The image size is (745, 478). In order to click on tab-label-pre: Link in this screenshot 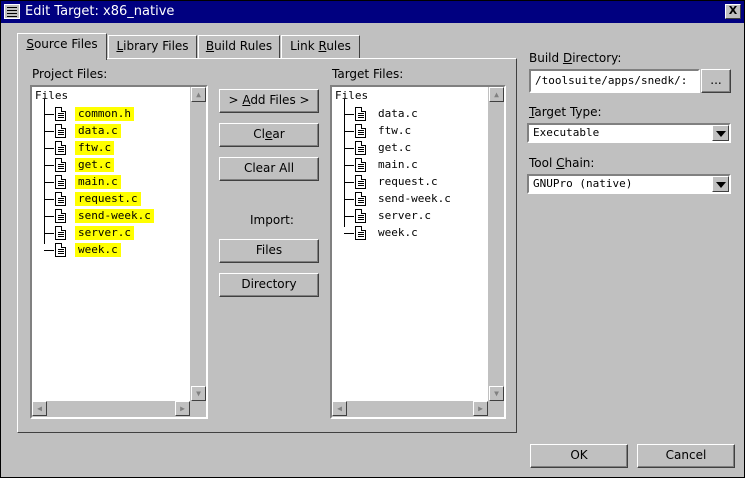, I will do `click(304, 46)`.